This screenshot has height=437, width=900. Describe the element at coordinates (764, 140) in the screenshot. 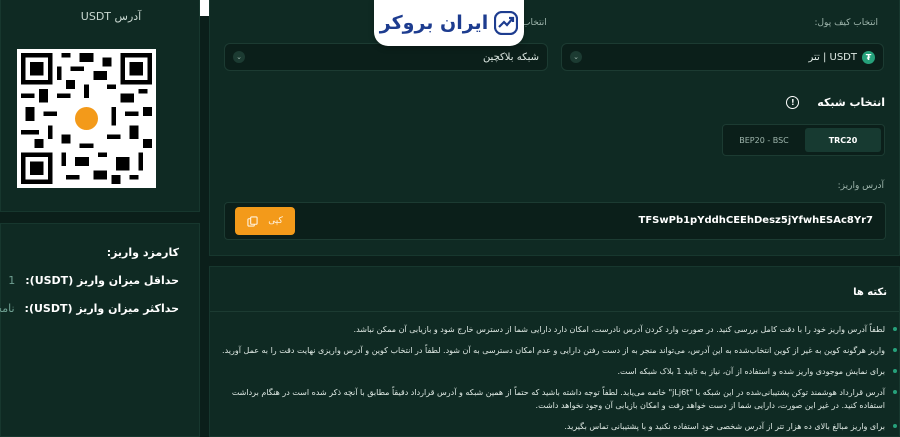

I see `network-option-bep20: BEP20 - BSC` at that location.